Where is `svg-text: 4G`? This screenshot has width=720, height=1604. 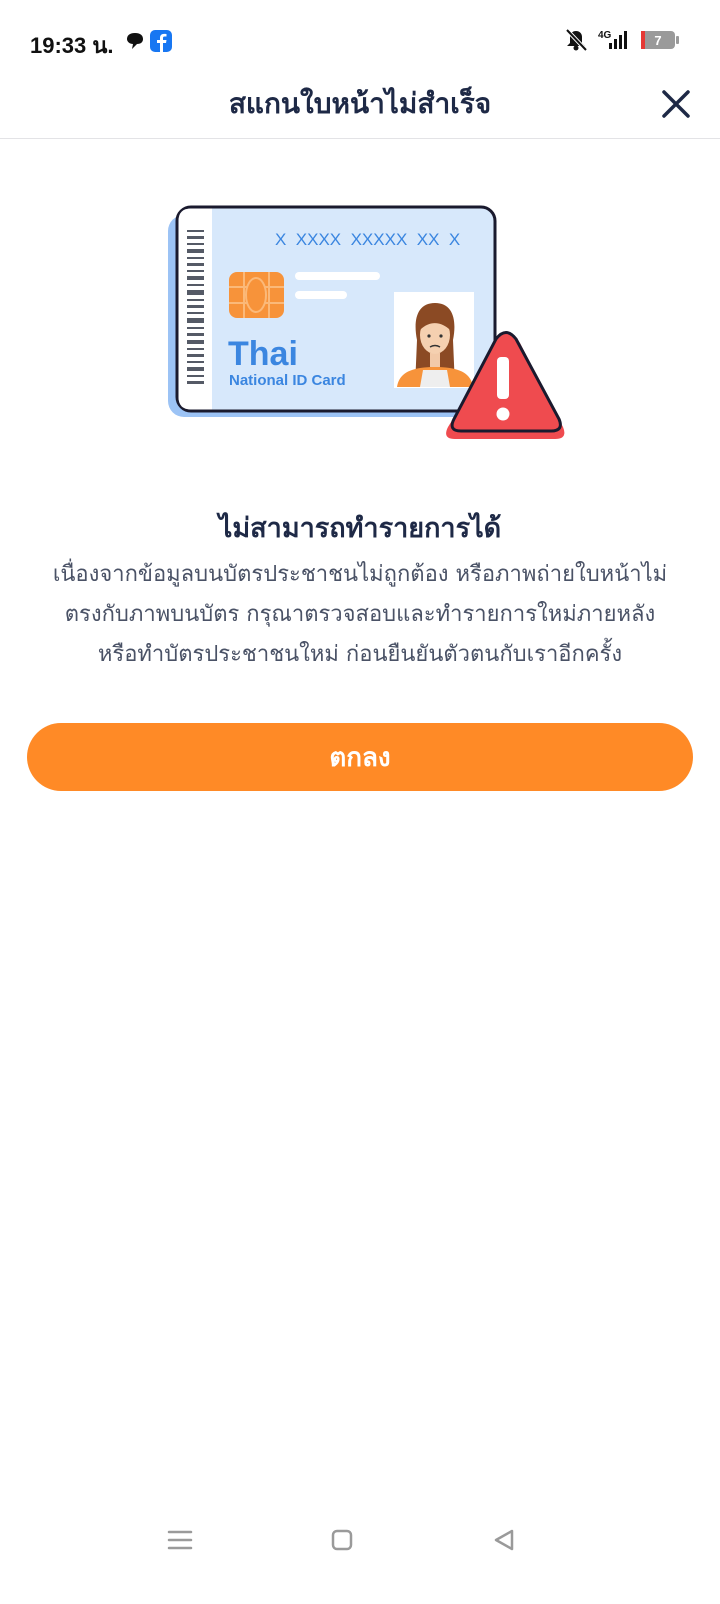 svg-text: 4G is located at coordinates (605, 35).